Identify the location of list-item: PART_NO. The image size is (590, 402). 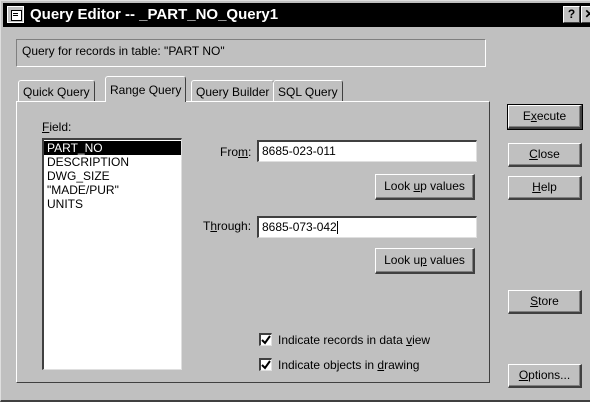
(112, 148).